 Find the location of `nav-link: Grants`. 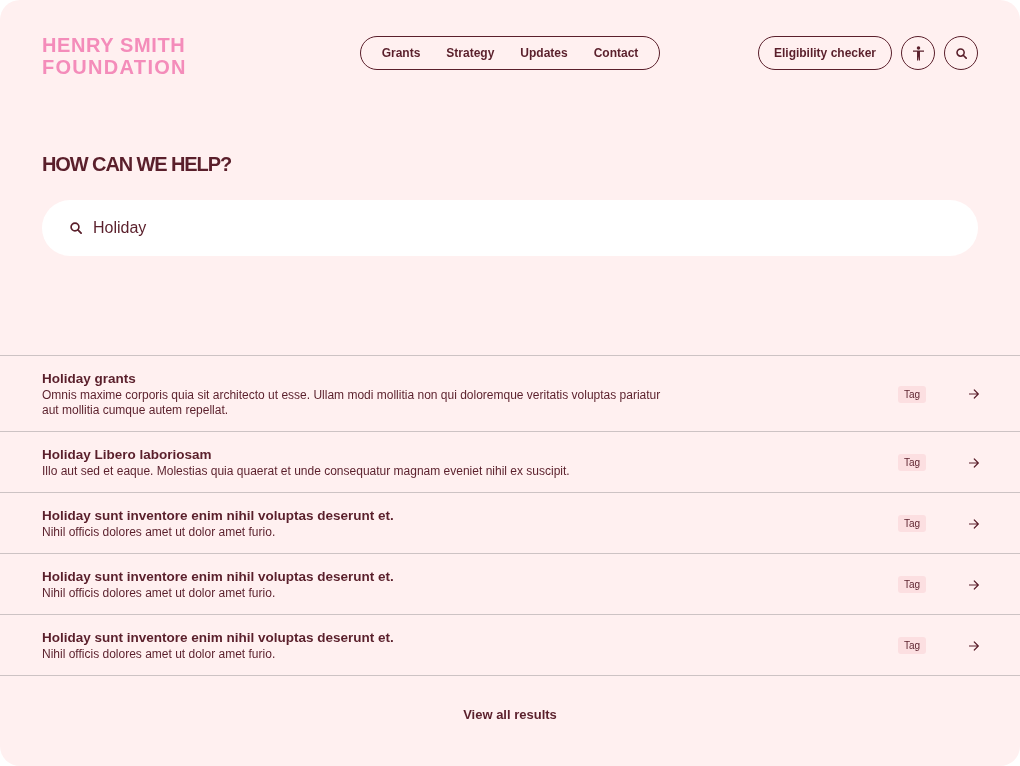

nav-link: Grants is located at coordinates (401, 53).